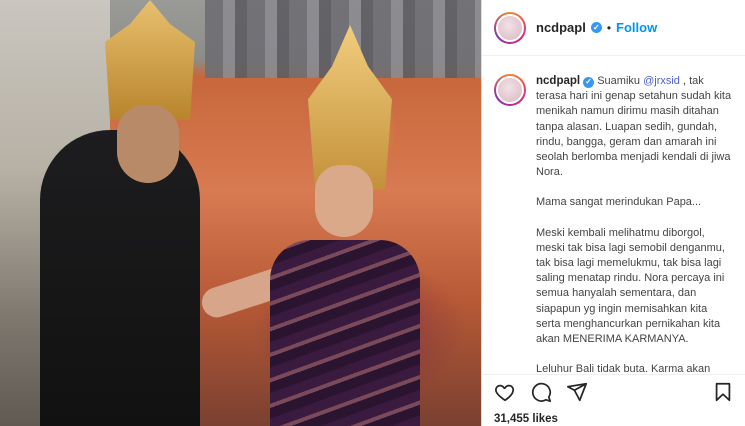 This screenshot has width=745, height=426. What do you see at coordinates (589, 82) in the screenshot?
I see `caption-verified-badge-icon: ✓` at bounding box center [589, 82].